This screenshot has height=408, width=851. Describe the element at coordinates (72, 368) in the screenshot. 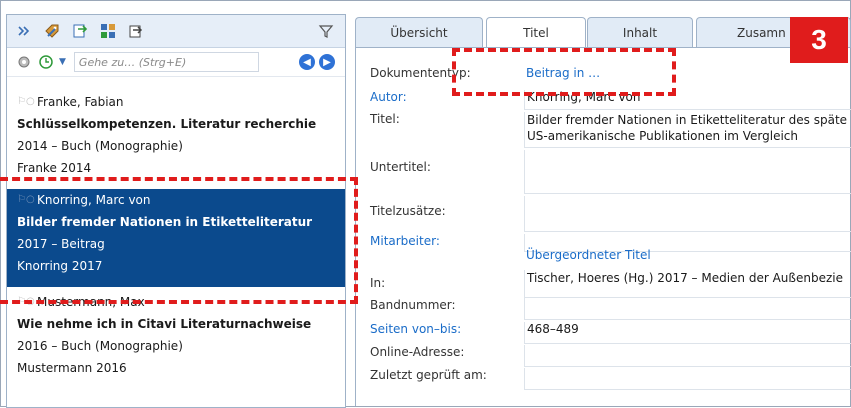

I see `ref-short-title: Mustermann 2016` at that location.